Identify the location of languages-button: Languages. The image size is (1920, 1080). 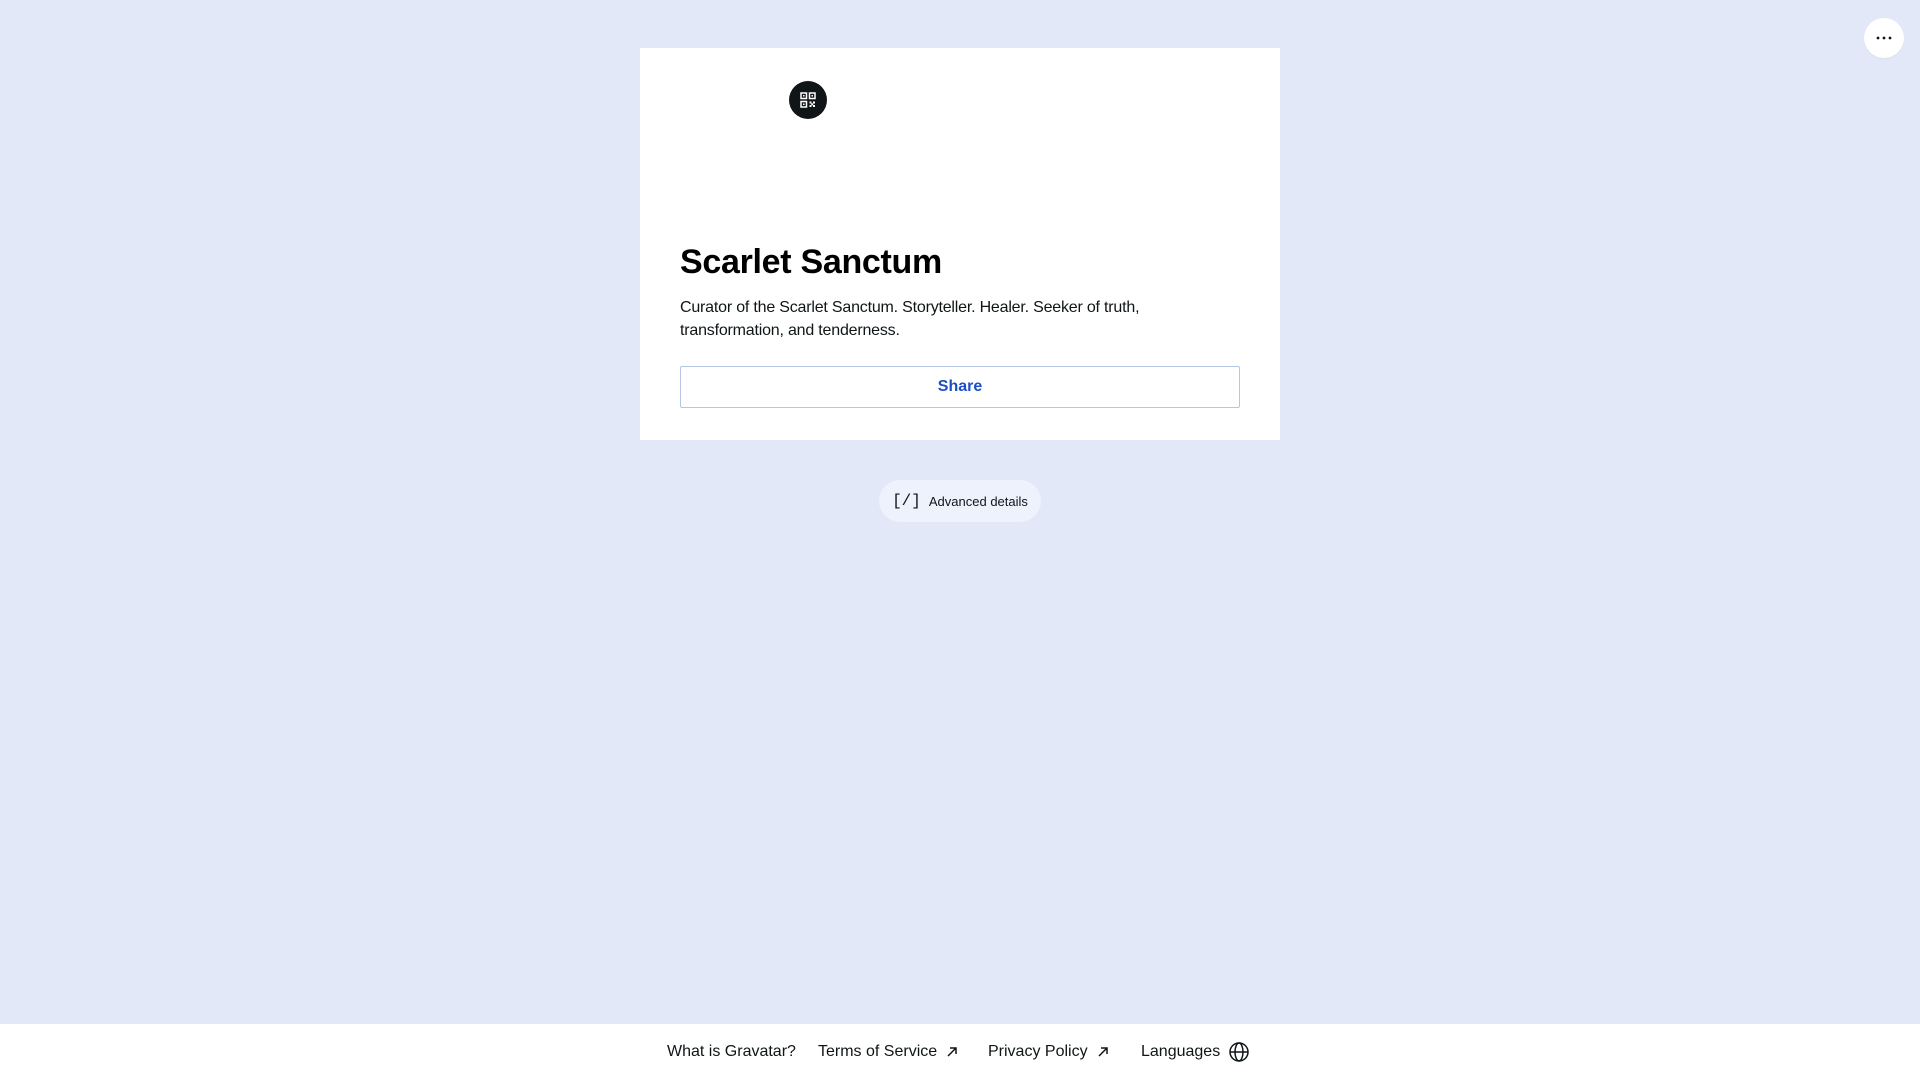
(1195, 1052).